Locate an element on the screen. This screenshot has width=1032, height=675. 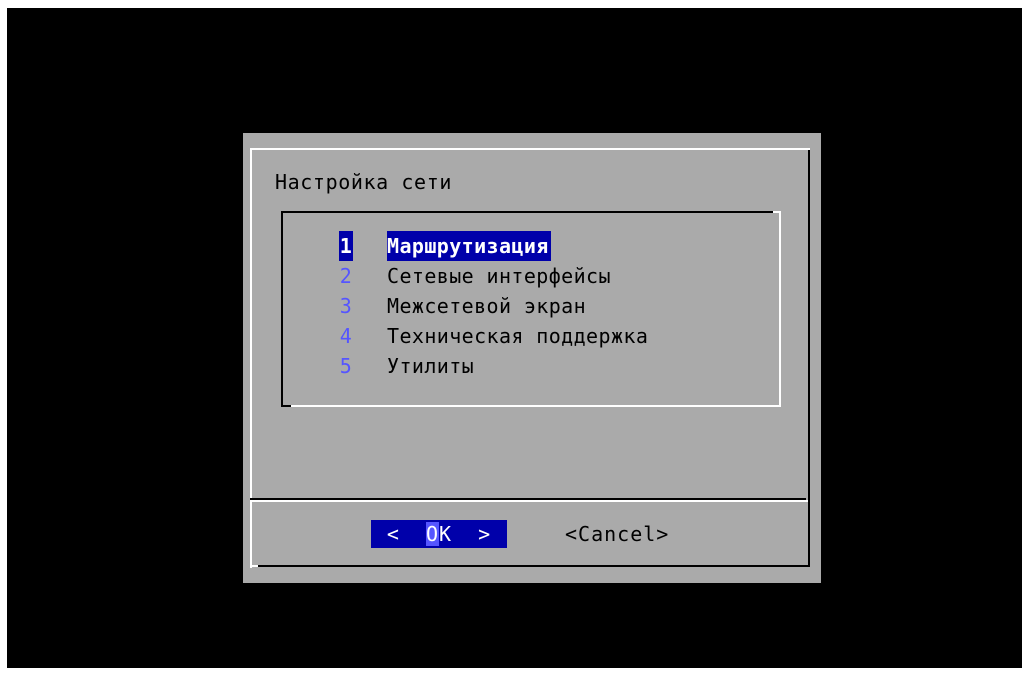
ok-bracket-left: < is located at coordinates (393, 534).